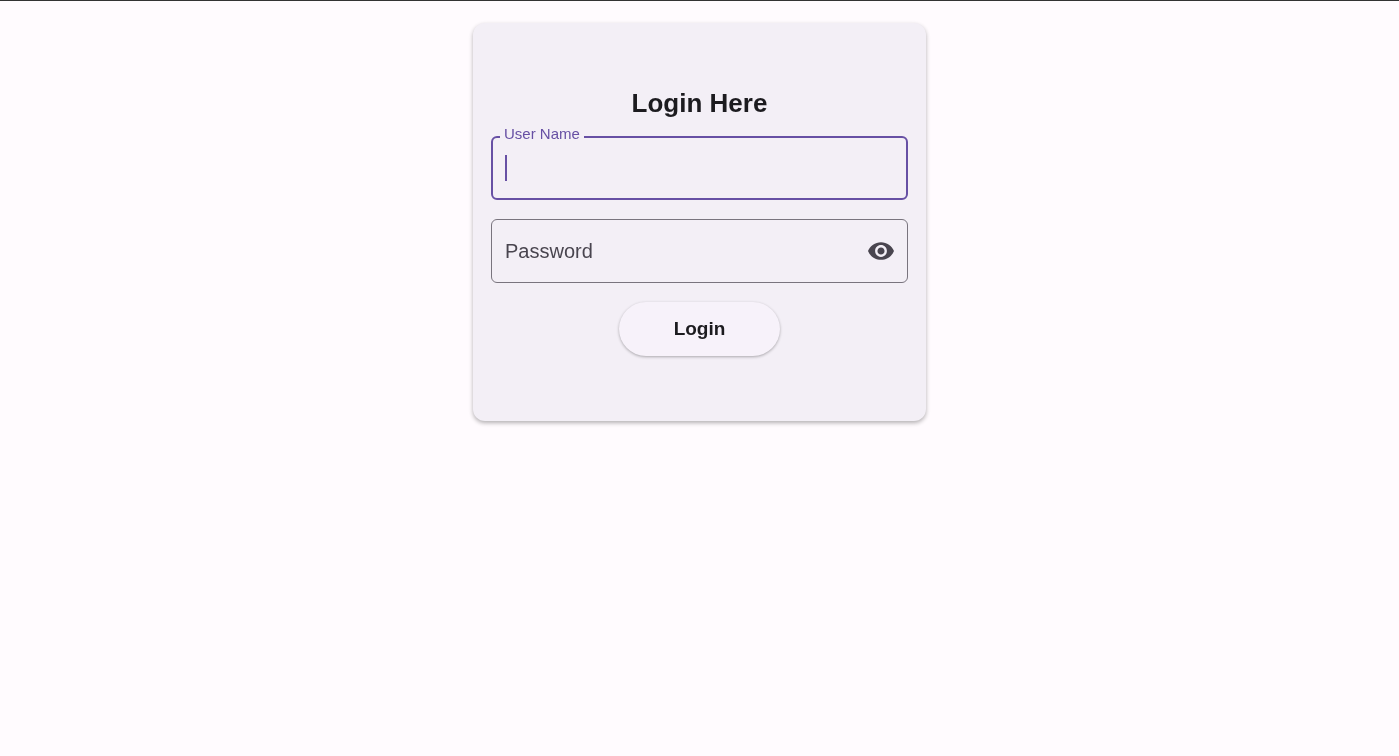  Describe the element at coordinates (881, 251) in the screenshot. I see `eye-icon` at that location.